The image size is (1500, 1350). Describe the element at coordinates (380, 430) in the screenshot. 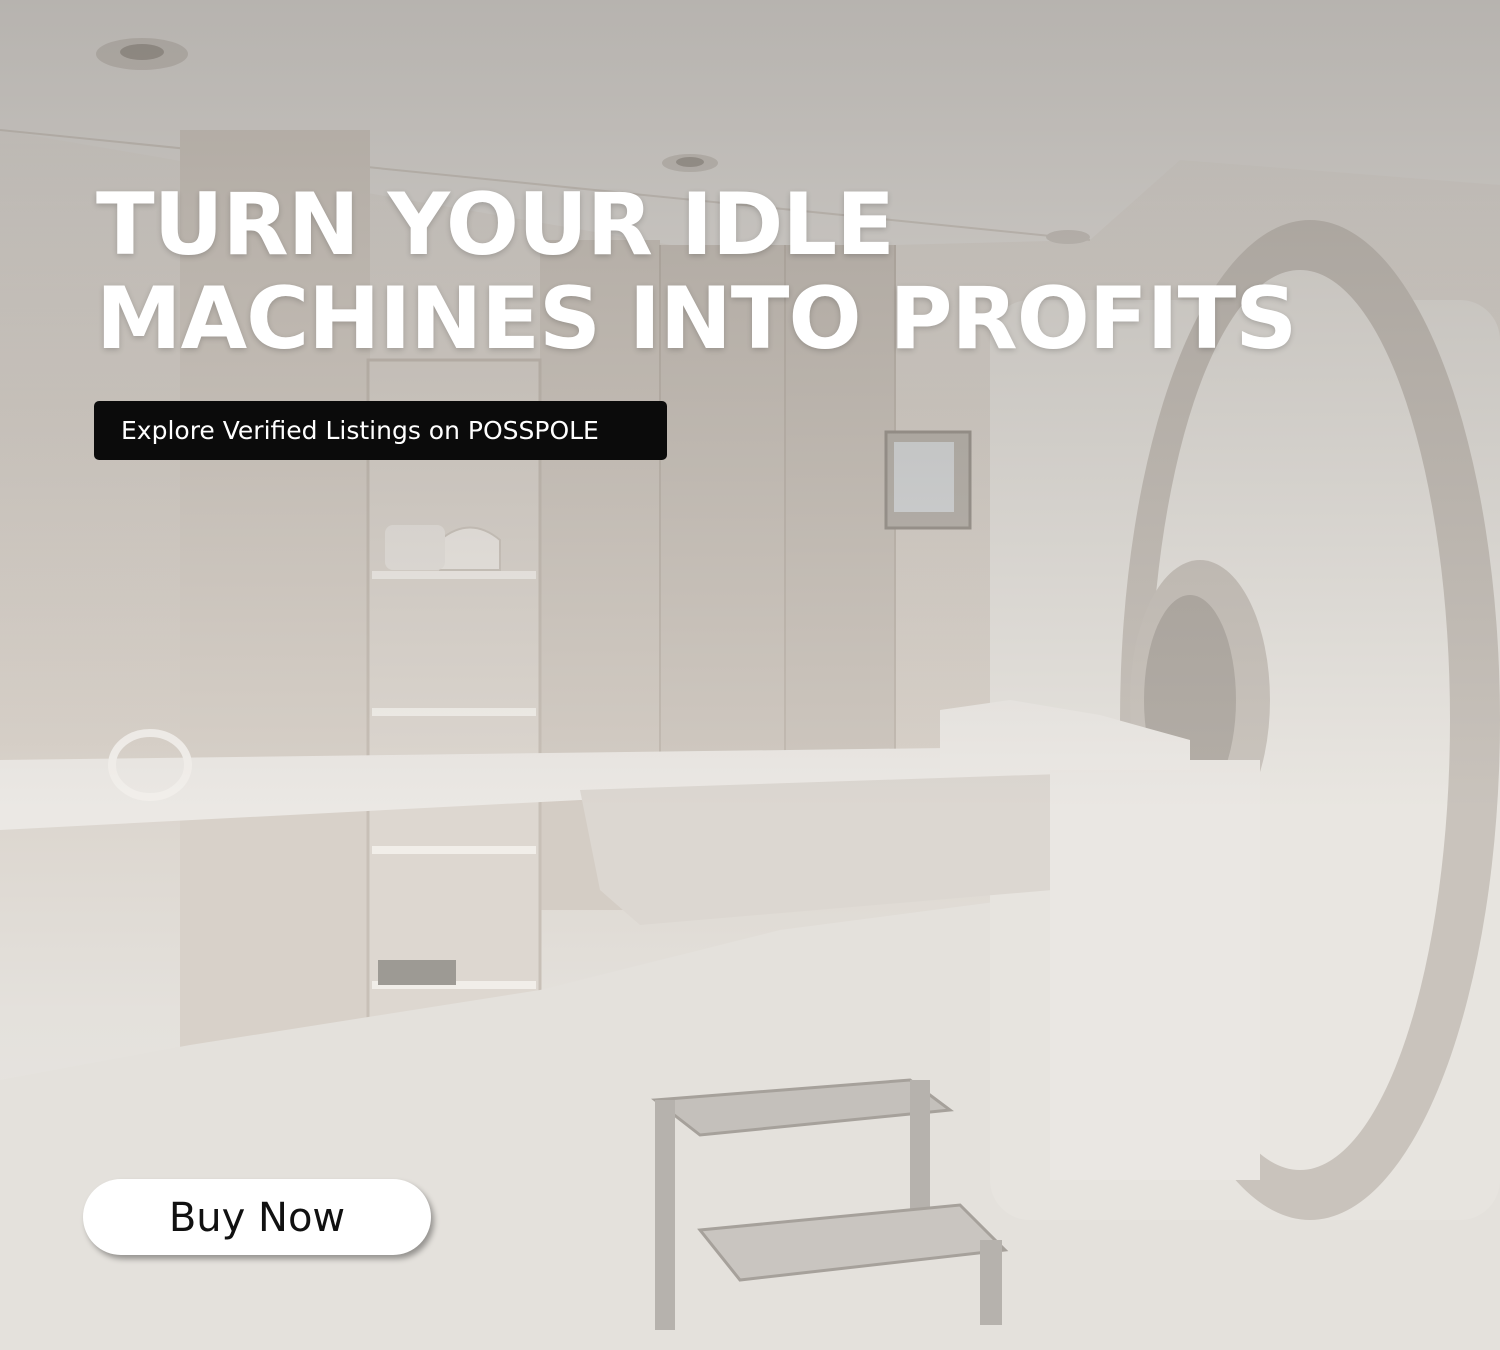

I see `tagline-badge: Explore Verified Listings on POSSPOLE` at that location.